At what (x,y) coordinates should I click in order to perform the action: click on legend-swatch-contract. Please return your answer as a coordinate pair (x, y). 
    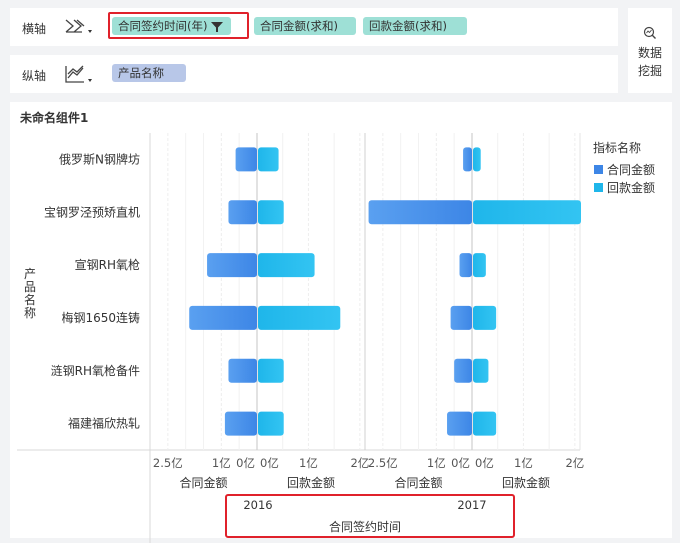
    Looking at the image, I should click on (598, 169).